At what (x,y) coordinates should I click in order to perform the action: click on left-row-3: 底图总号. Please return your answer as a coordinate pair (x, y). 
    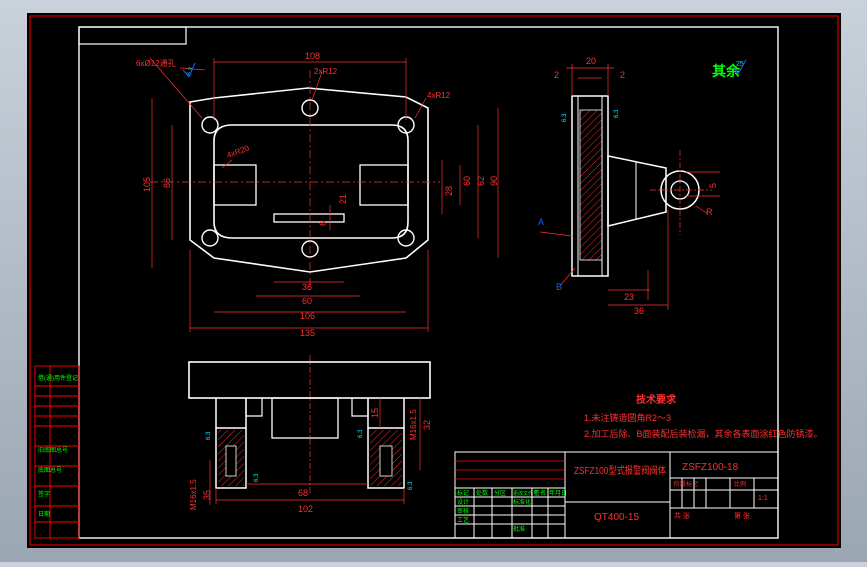
    Looking at the image, I should click on (50, 470).